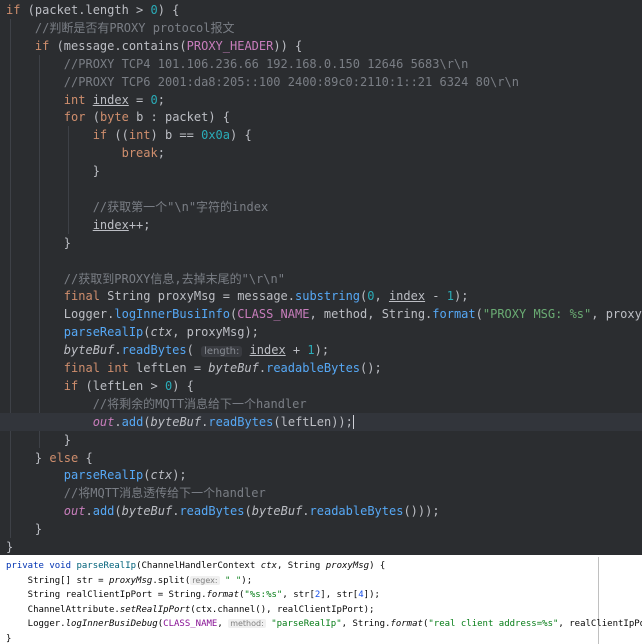 Image resolution: width=642 pixels, height=644 pixels. I want to click on code-line: } else {, so click(321, 458).